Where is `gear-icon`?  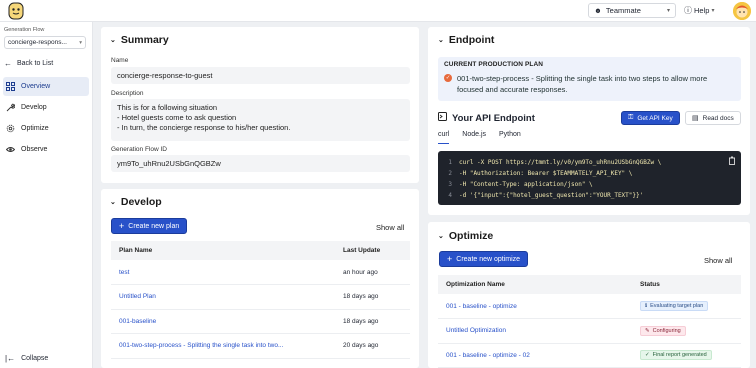
gear-icon is located at coordinates (10, 128).